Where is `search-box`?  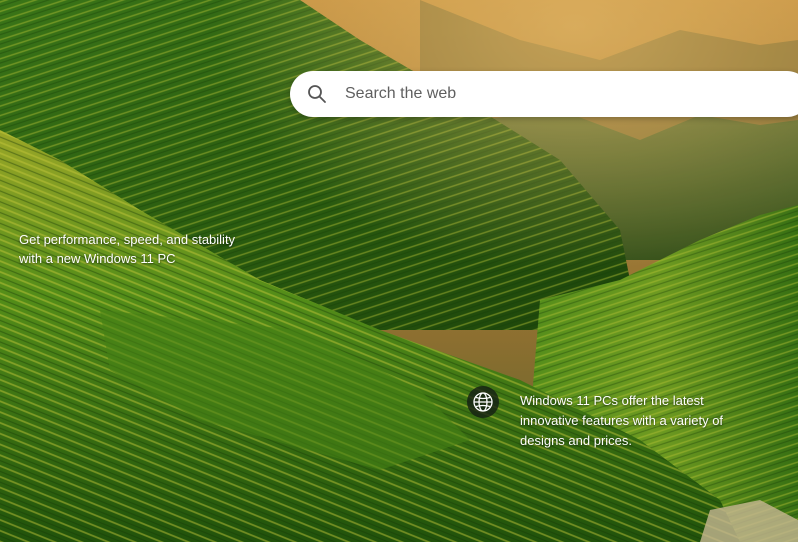
search-box is located at coordinates (544, 94).